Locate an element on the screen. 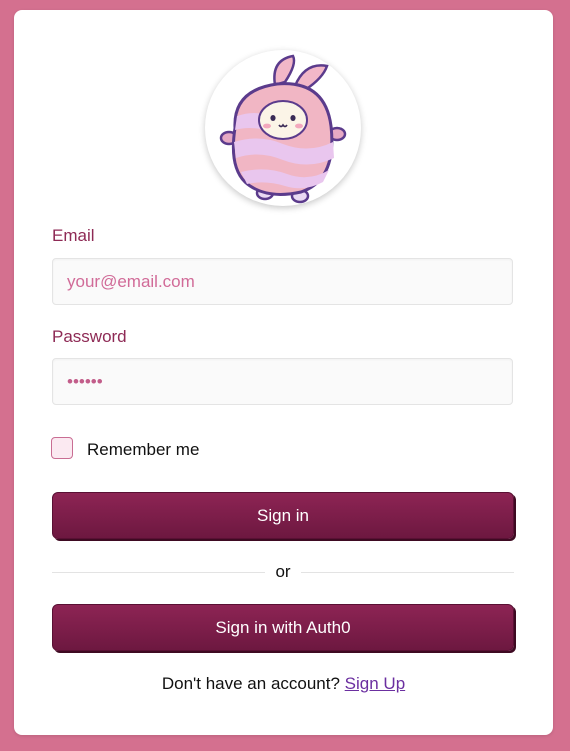  email-input is located at coordinates (282, 281).